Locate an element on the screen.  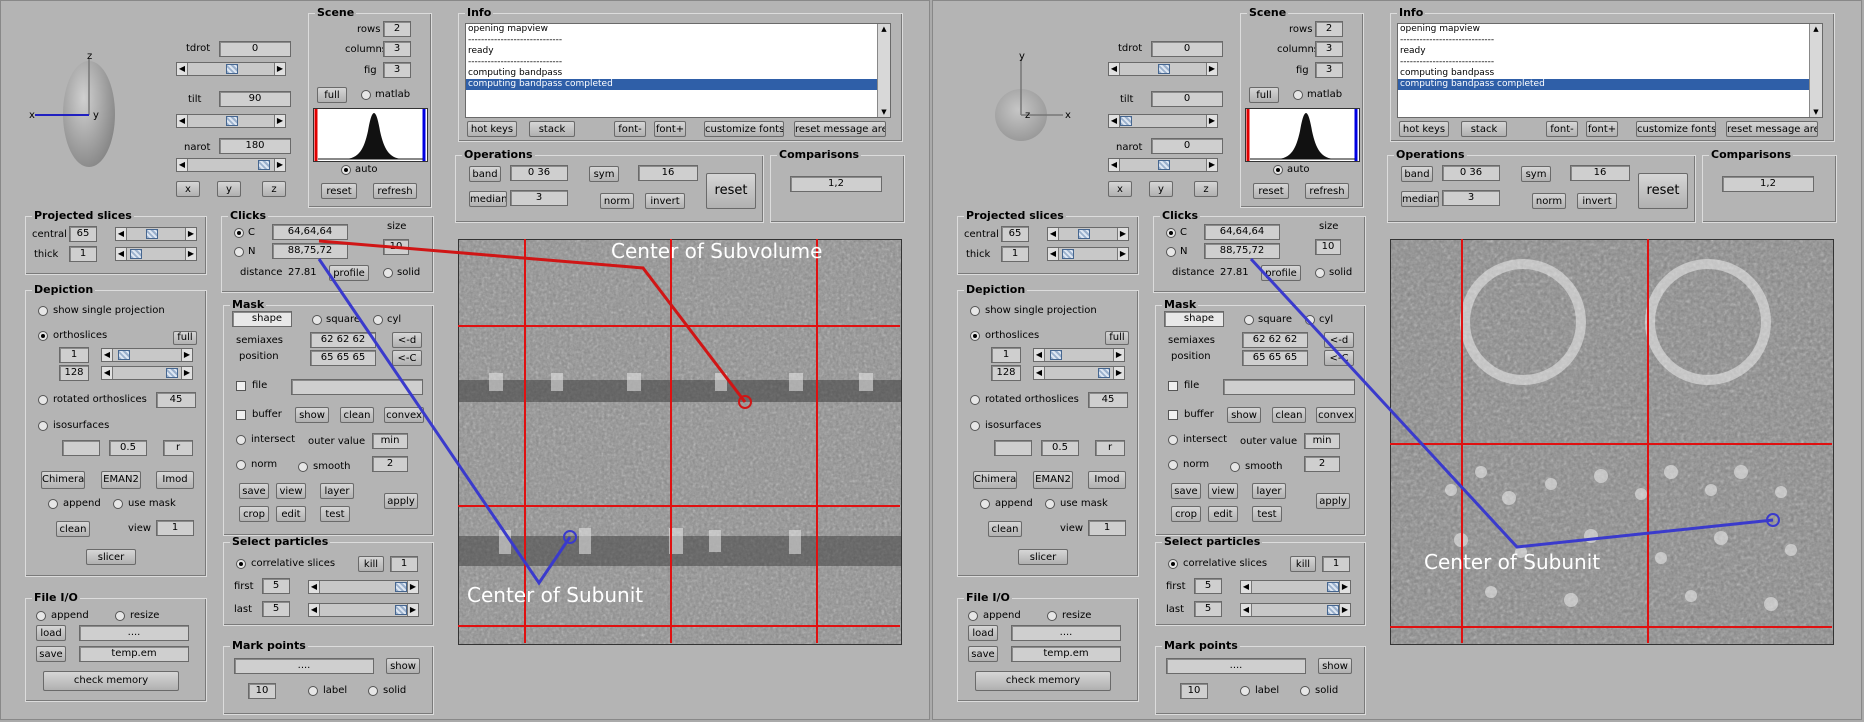
viewer-grid is located at coordinates (1611, 441).